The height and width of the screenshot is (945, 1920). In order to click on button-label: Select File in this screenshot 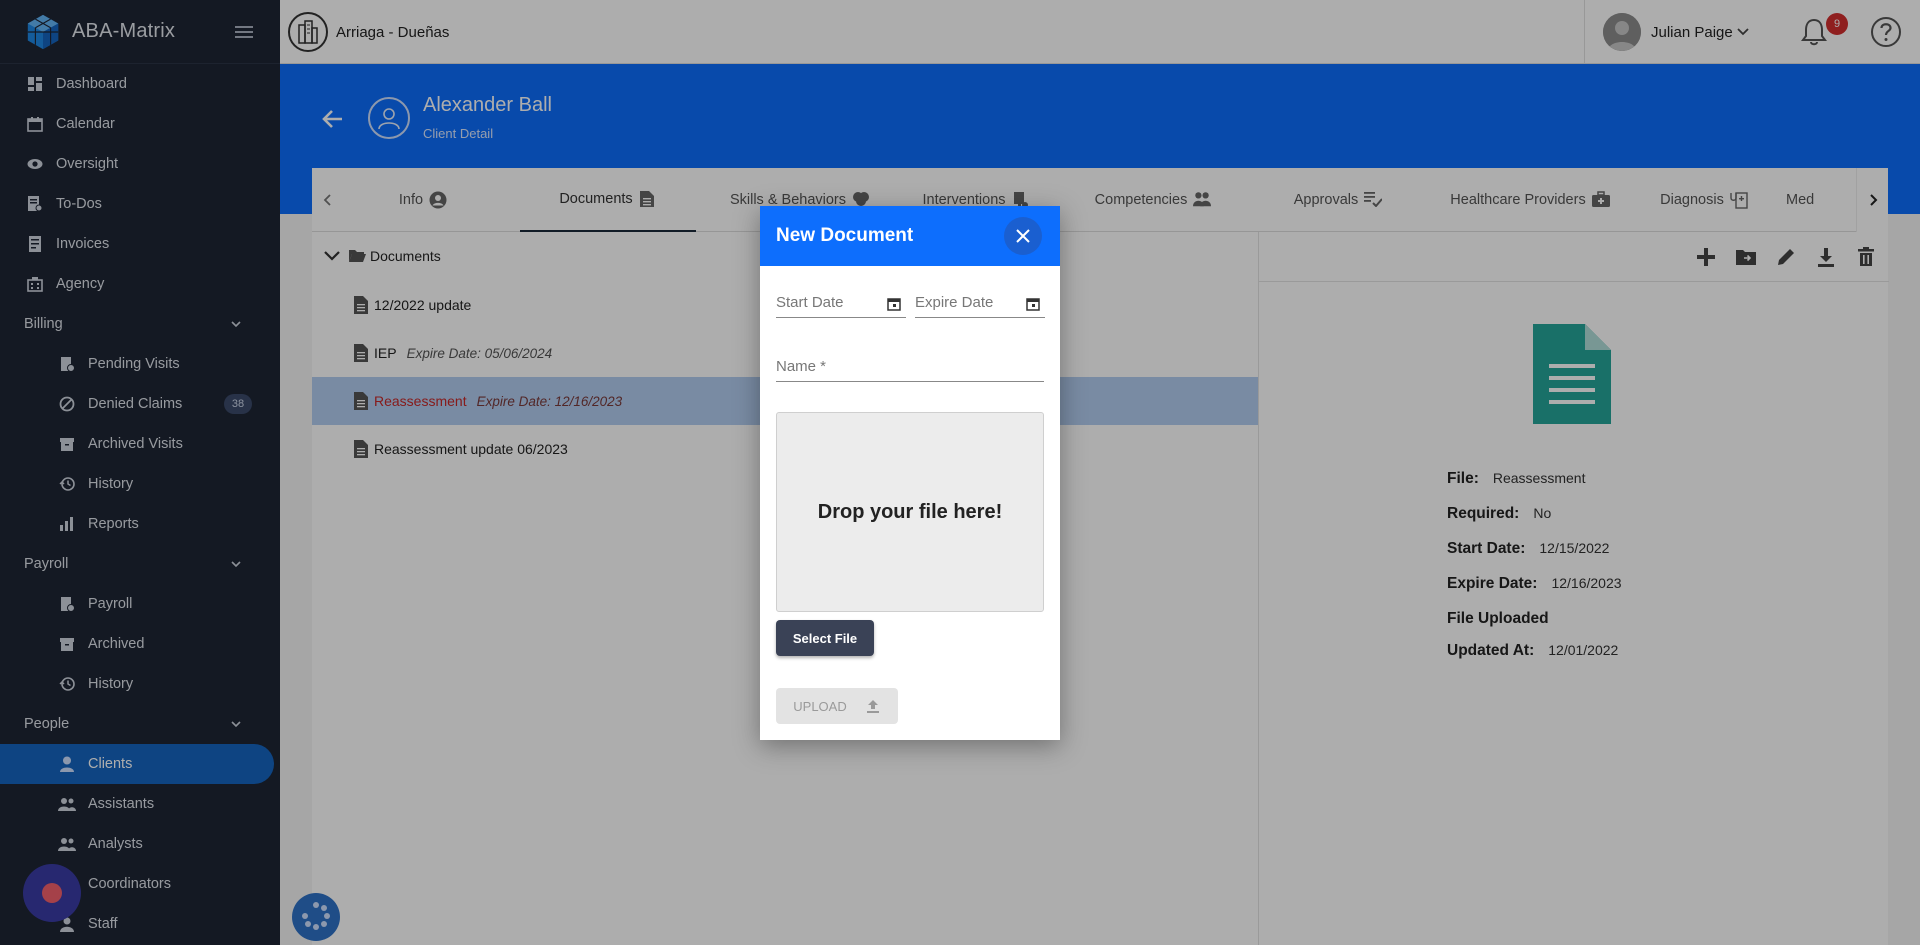, I will do `click(825, 638)`.